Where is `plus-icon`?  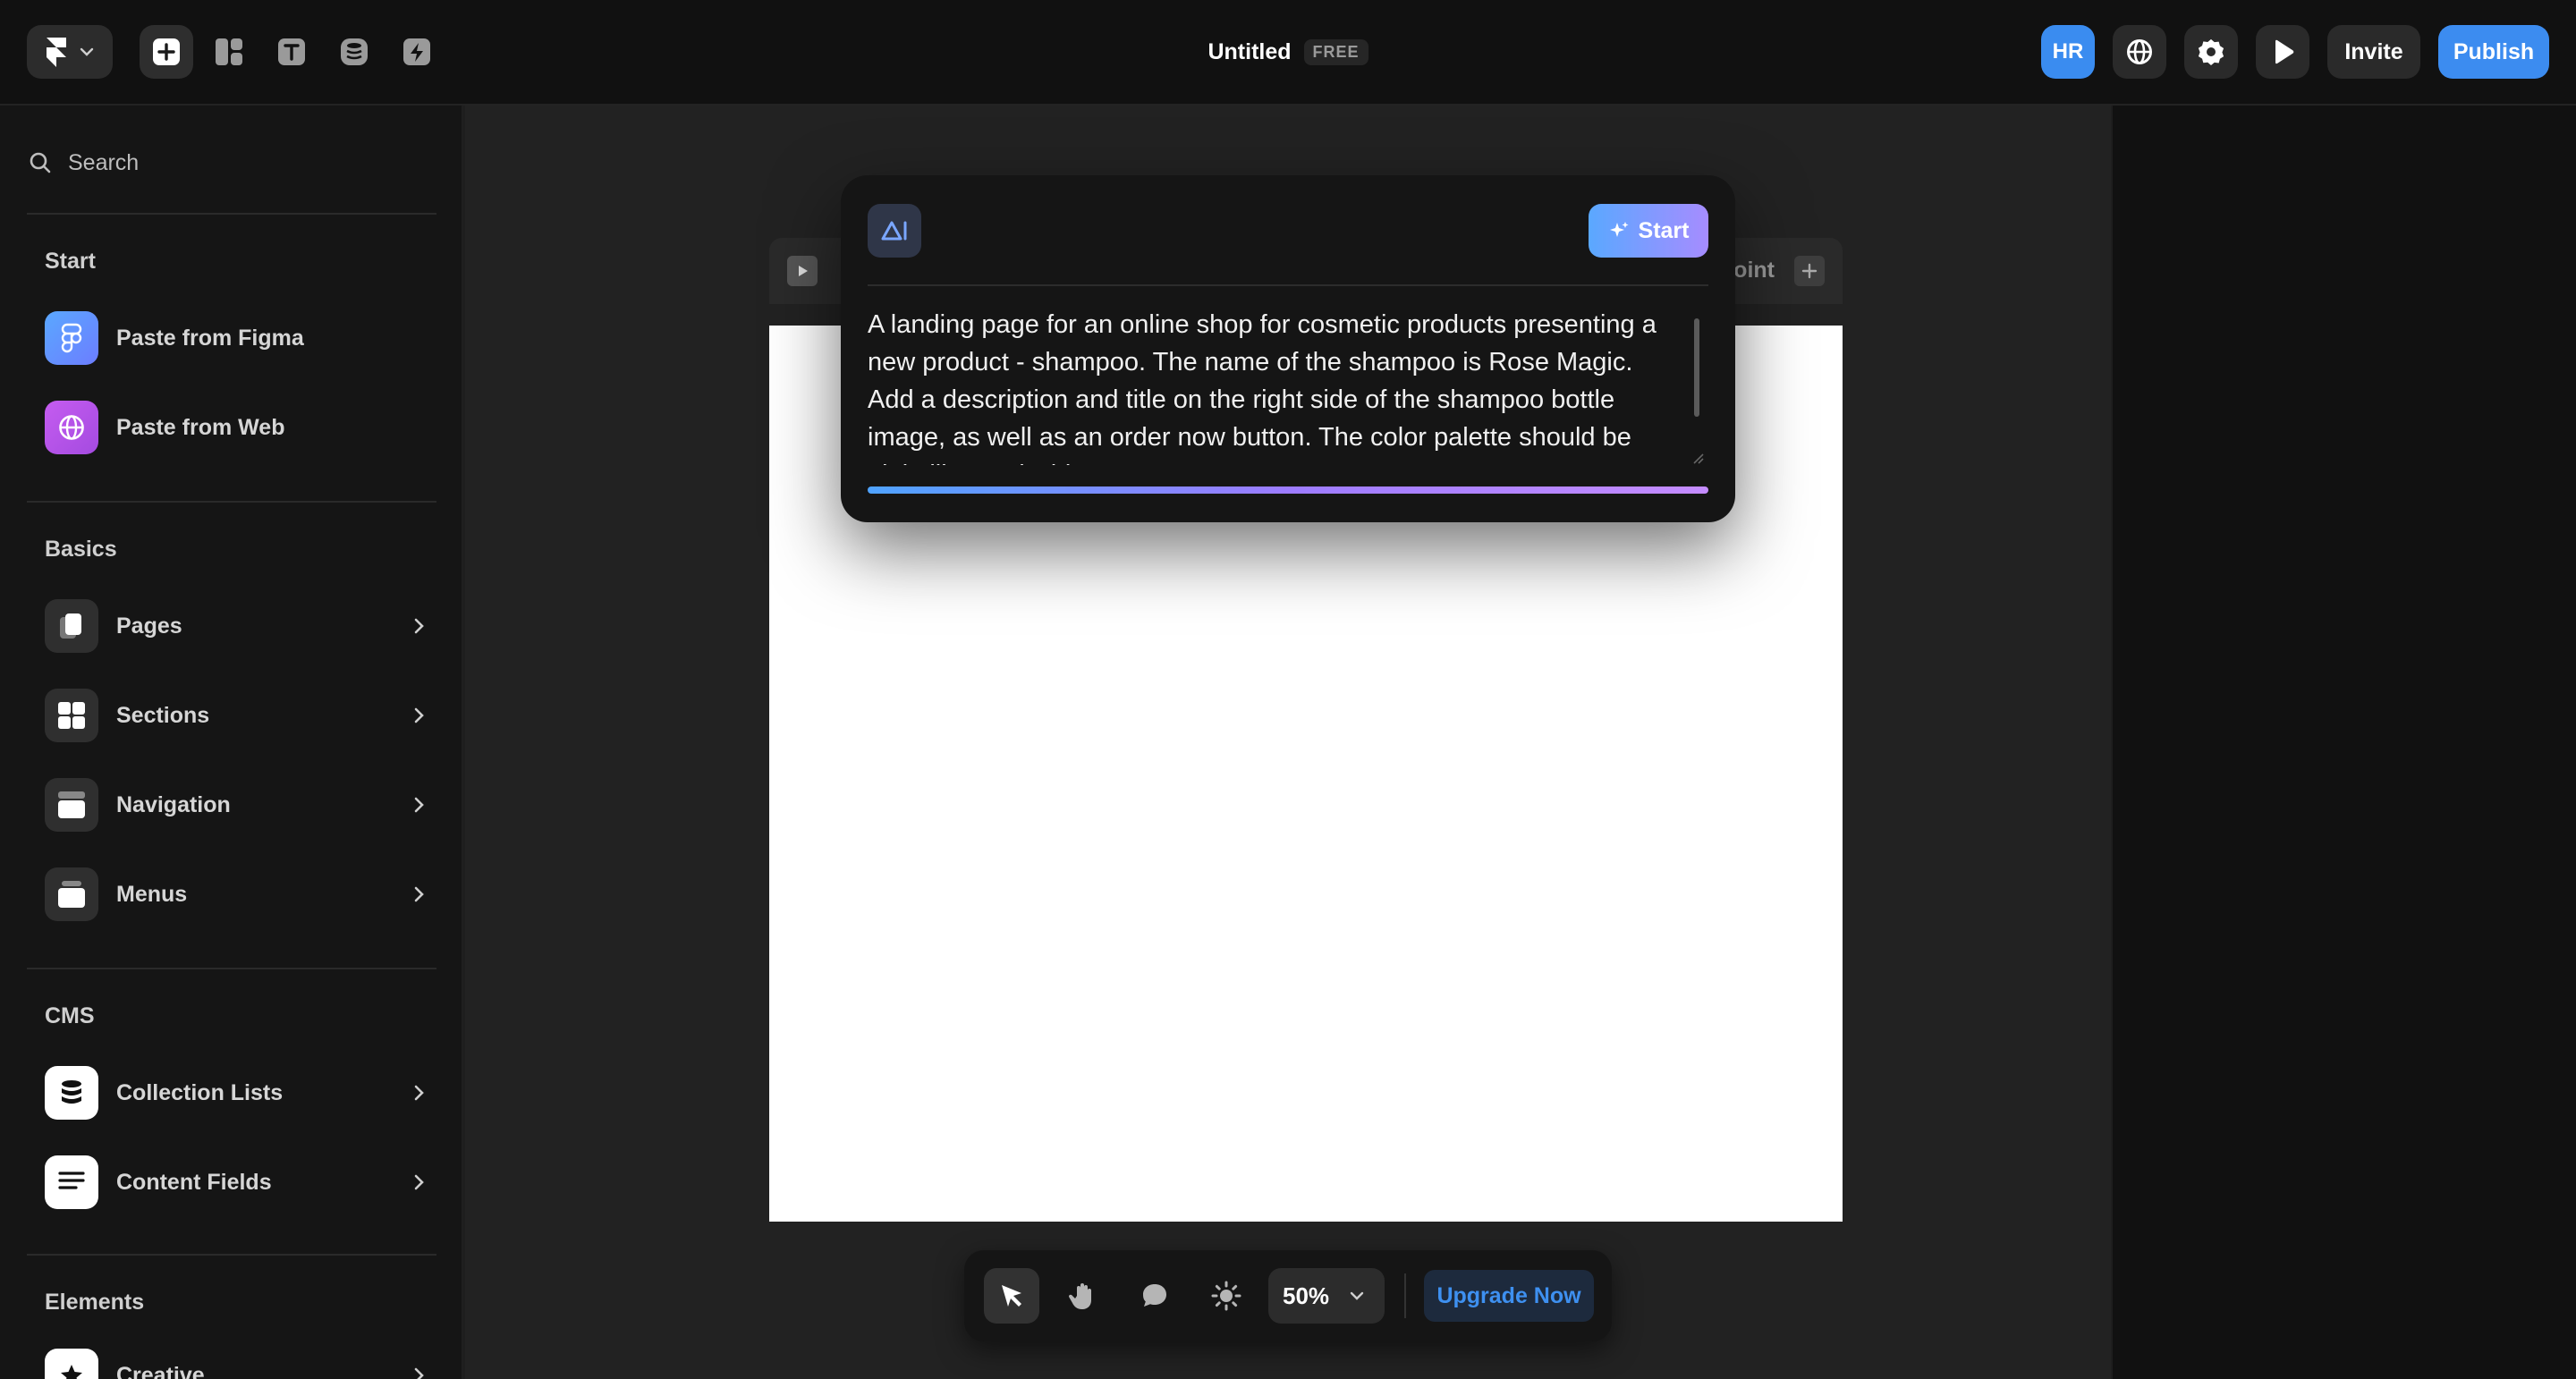 plus-icon is located at coordinates (1809, 271).